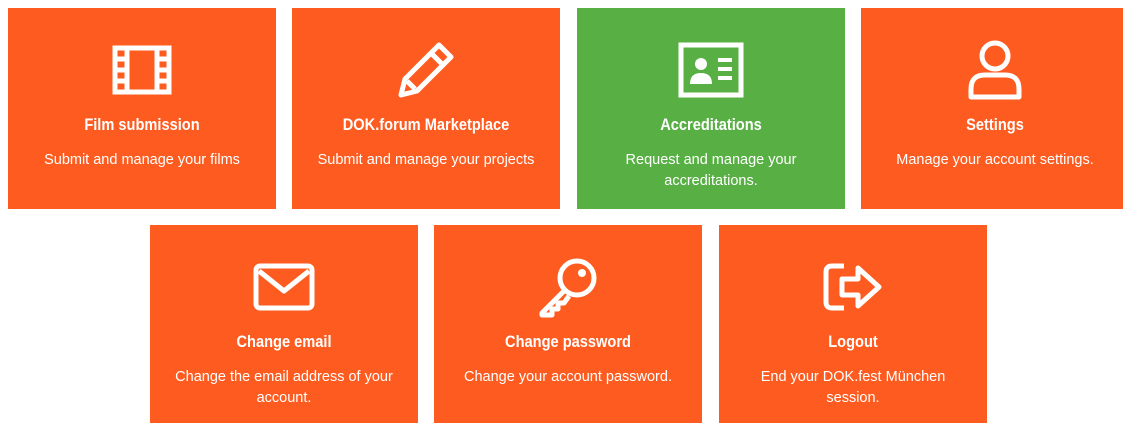 The height and width of the screenshot is (423, 1123). Describe the element at coordinates (568, 377) in the screenshot. I see `tile-description: Change your account password.` at that location.